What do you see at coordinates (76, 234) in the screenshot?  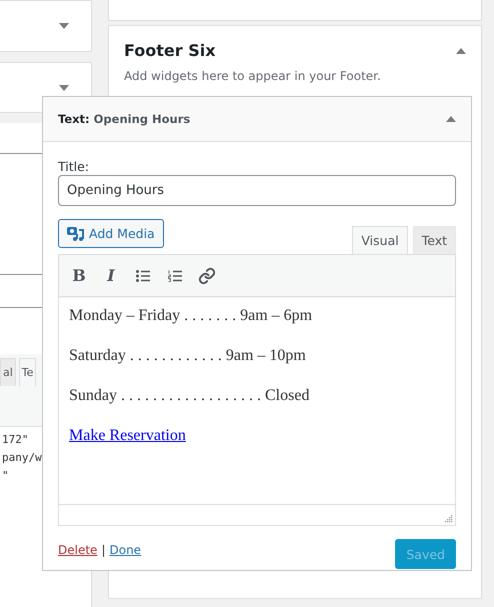 I see `media-icon` at bounding box center [76, 234].